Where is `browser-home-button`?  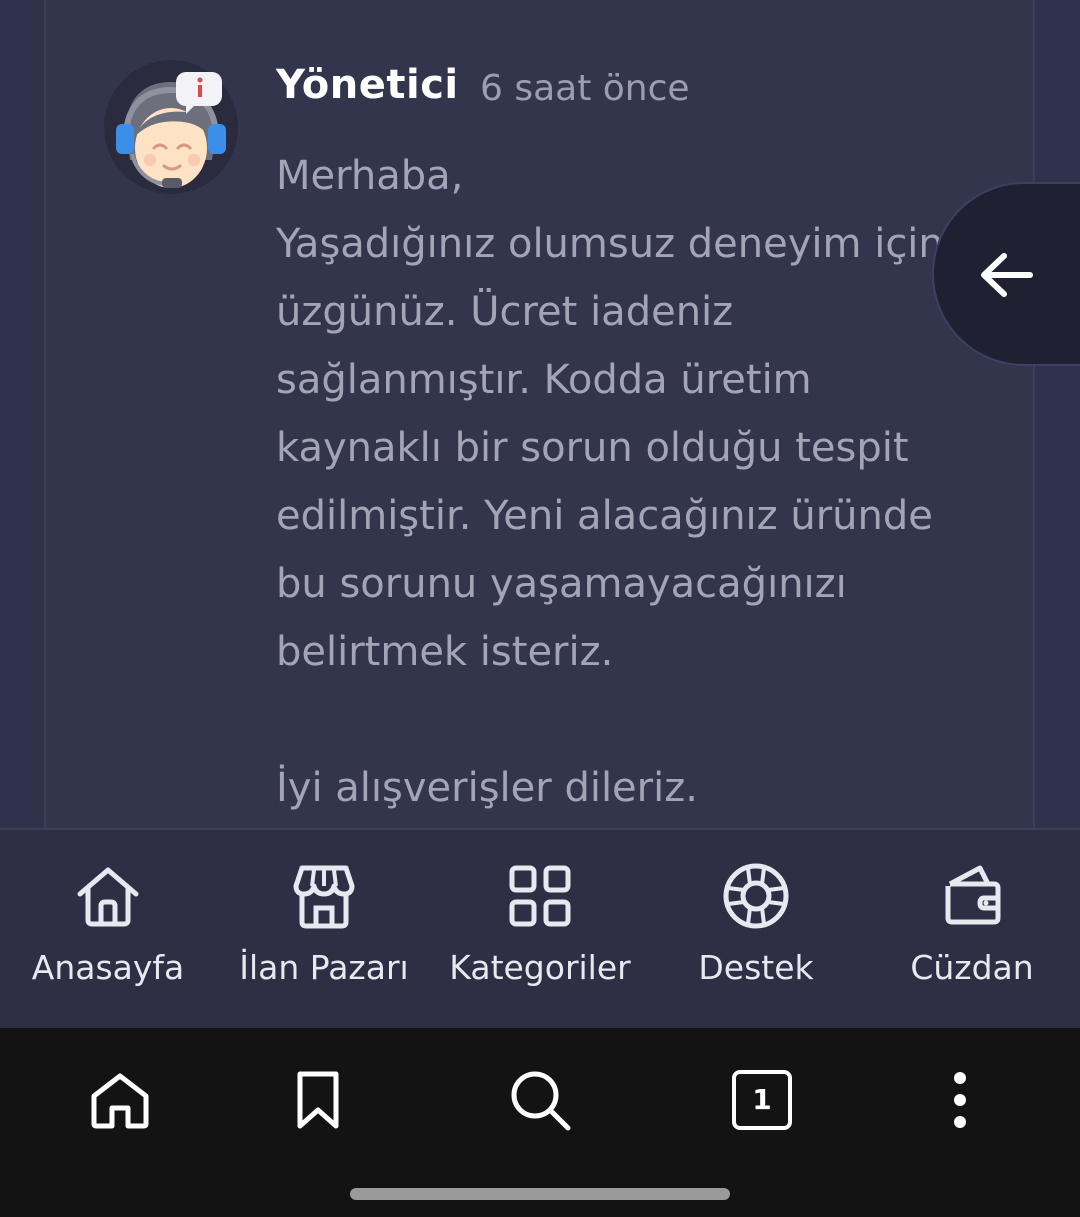
browser-home-button is located at coordinates (120, 1100).